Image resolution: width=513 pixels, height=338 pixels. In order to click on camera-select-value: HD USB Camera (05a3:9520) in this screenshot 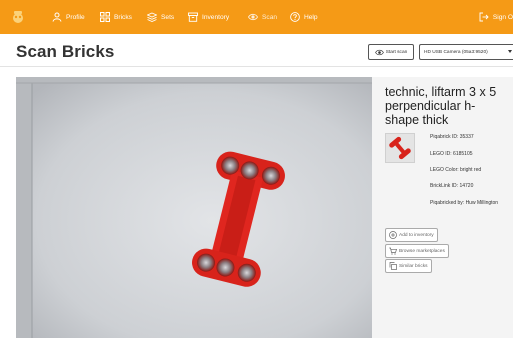, I will do `click(456, 52)`.